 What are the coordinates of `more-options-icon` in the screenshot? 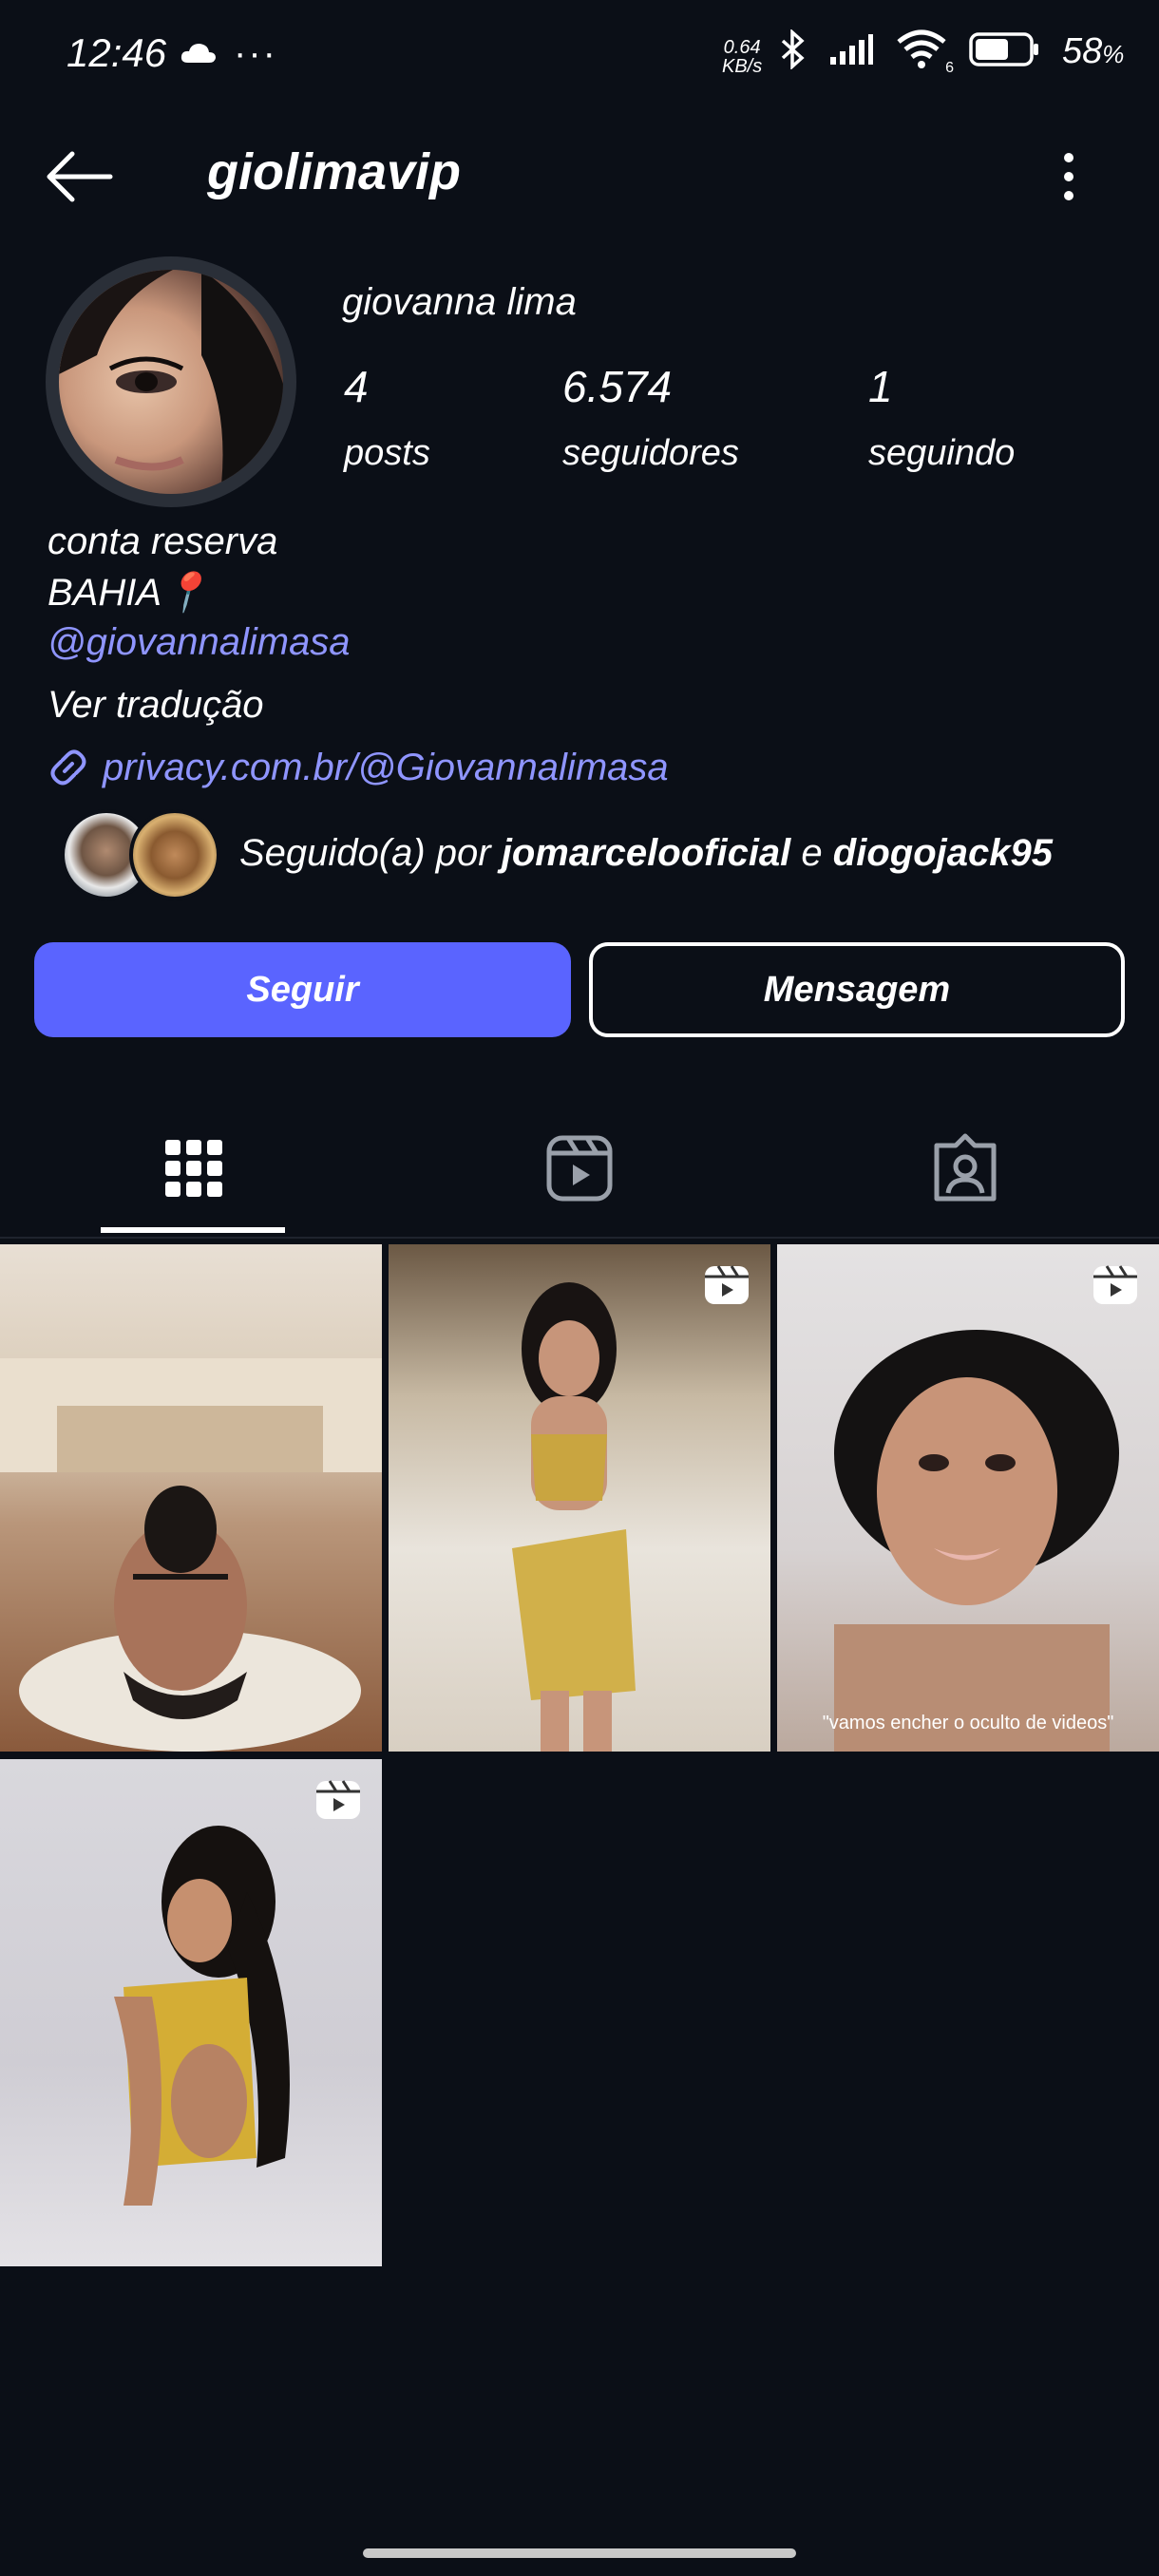 It's located at (1068, 176).